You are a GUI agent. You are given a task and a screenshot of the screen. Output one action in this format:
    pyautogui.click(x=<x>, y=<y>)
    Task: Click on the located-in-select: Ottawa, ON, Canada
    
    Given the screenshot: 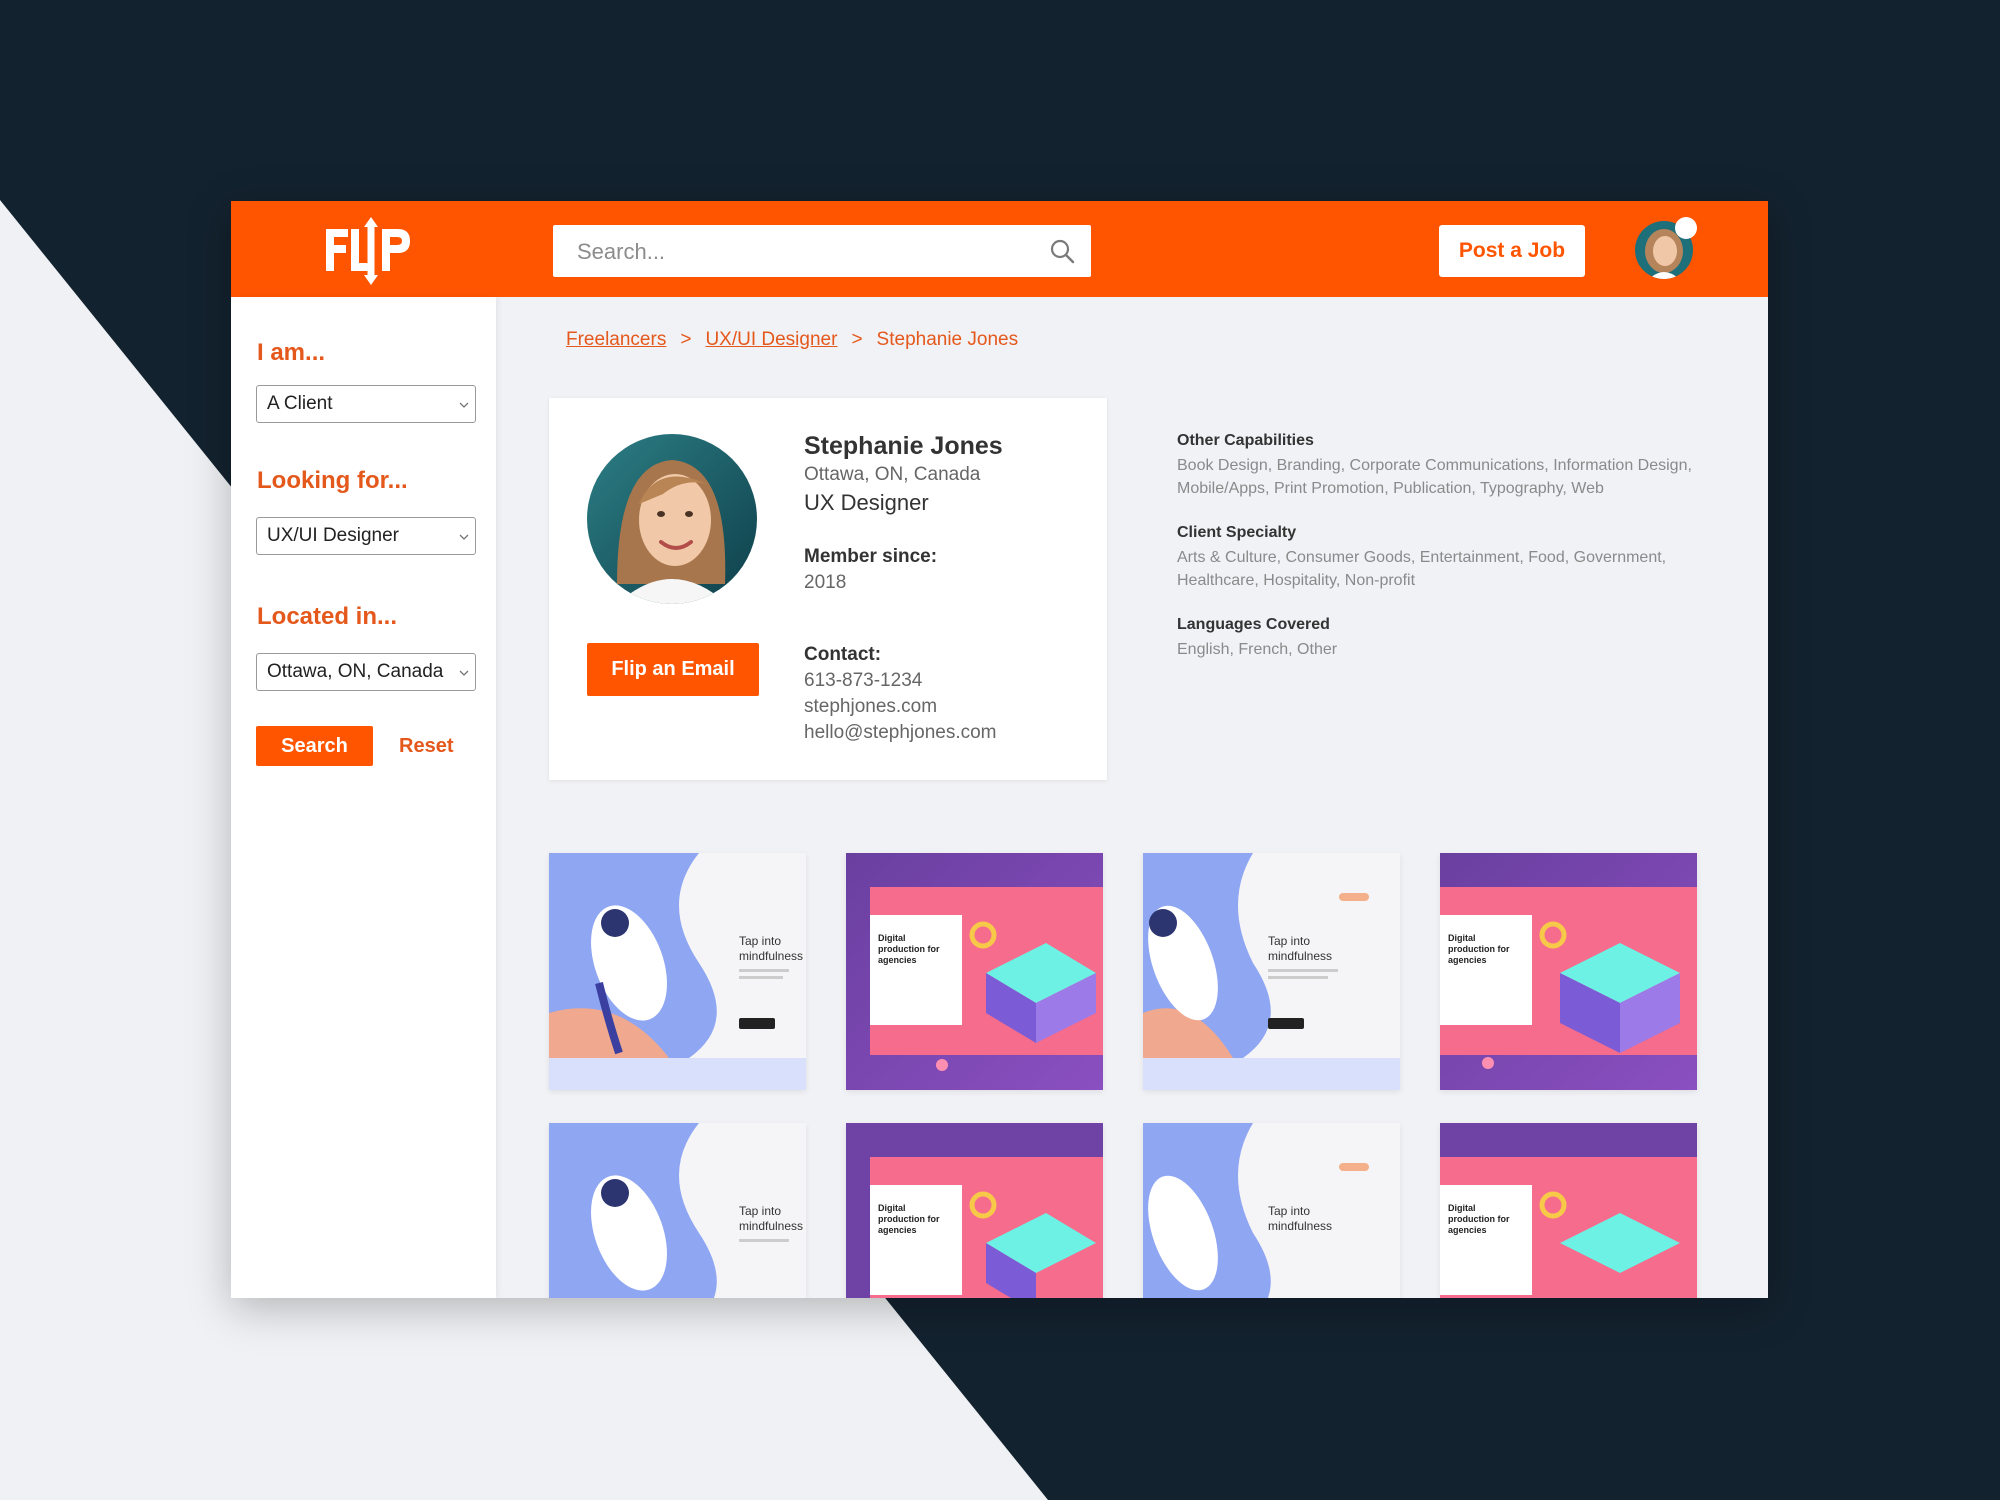 What is the action you would take?
    pyautogui.click(x=366, y=672)
    